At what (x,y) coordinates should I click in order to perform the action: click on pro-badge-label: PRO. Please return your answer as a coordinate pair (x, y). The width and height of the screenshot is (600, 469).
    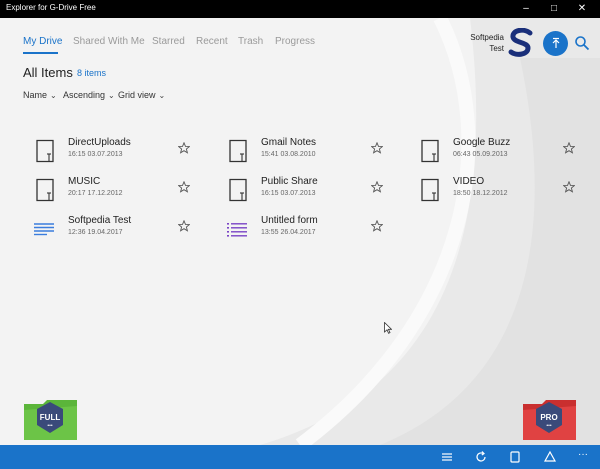
    Looking at the image, I should click on (548, 417).